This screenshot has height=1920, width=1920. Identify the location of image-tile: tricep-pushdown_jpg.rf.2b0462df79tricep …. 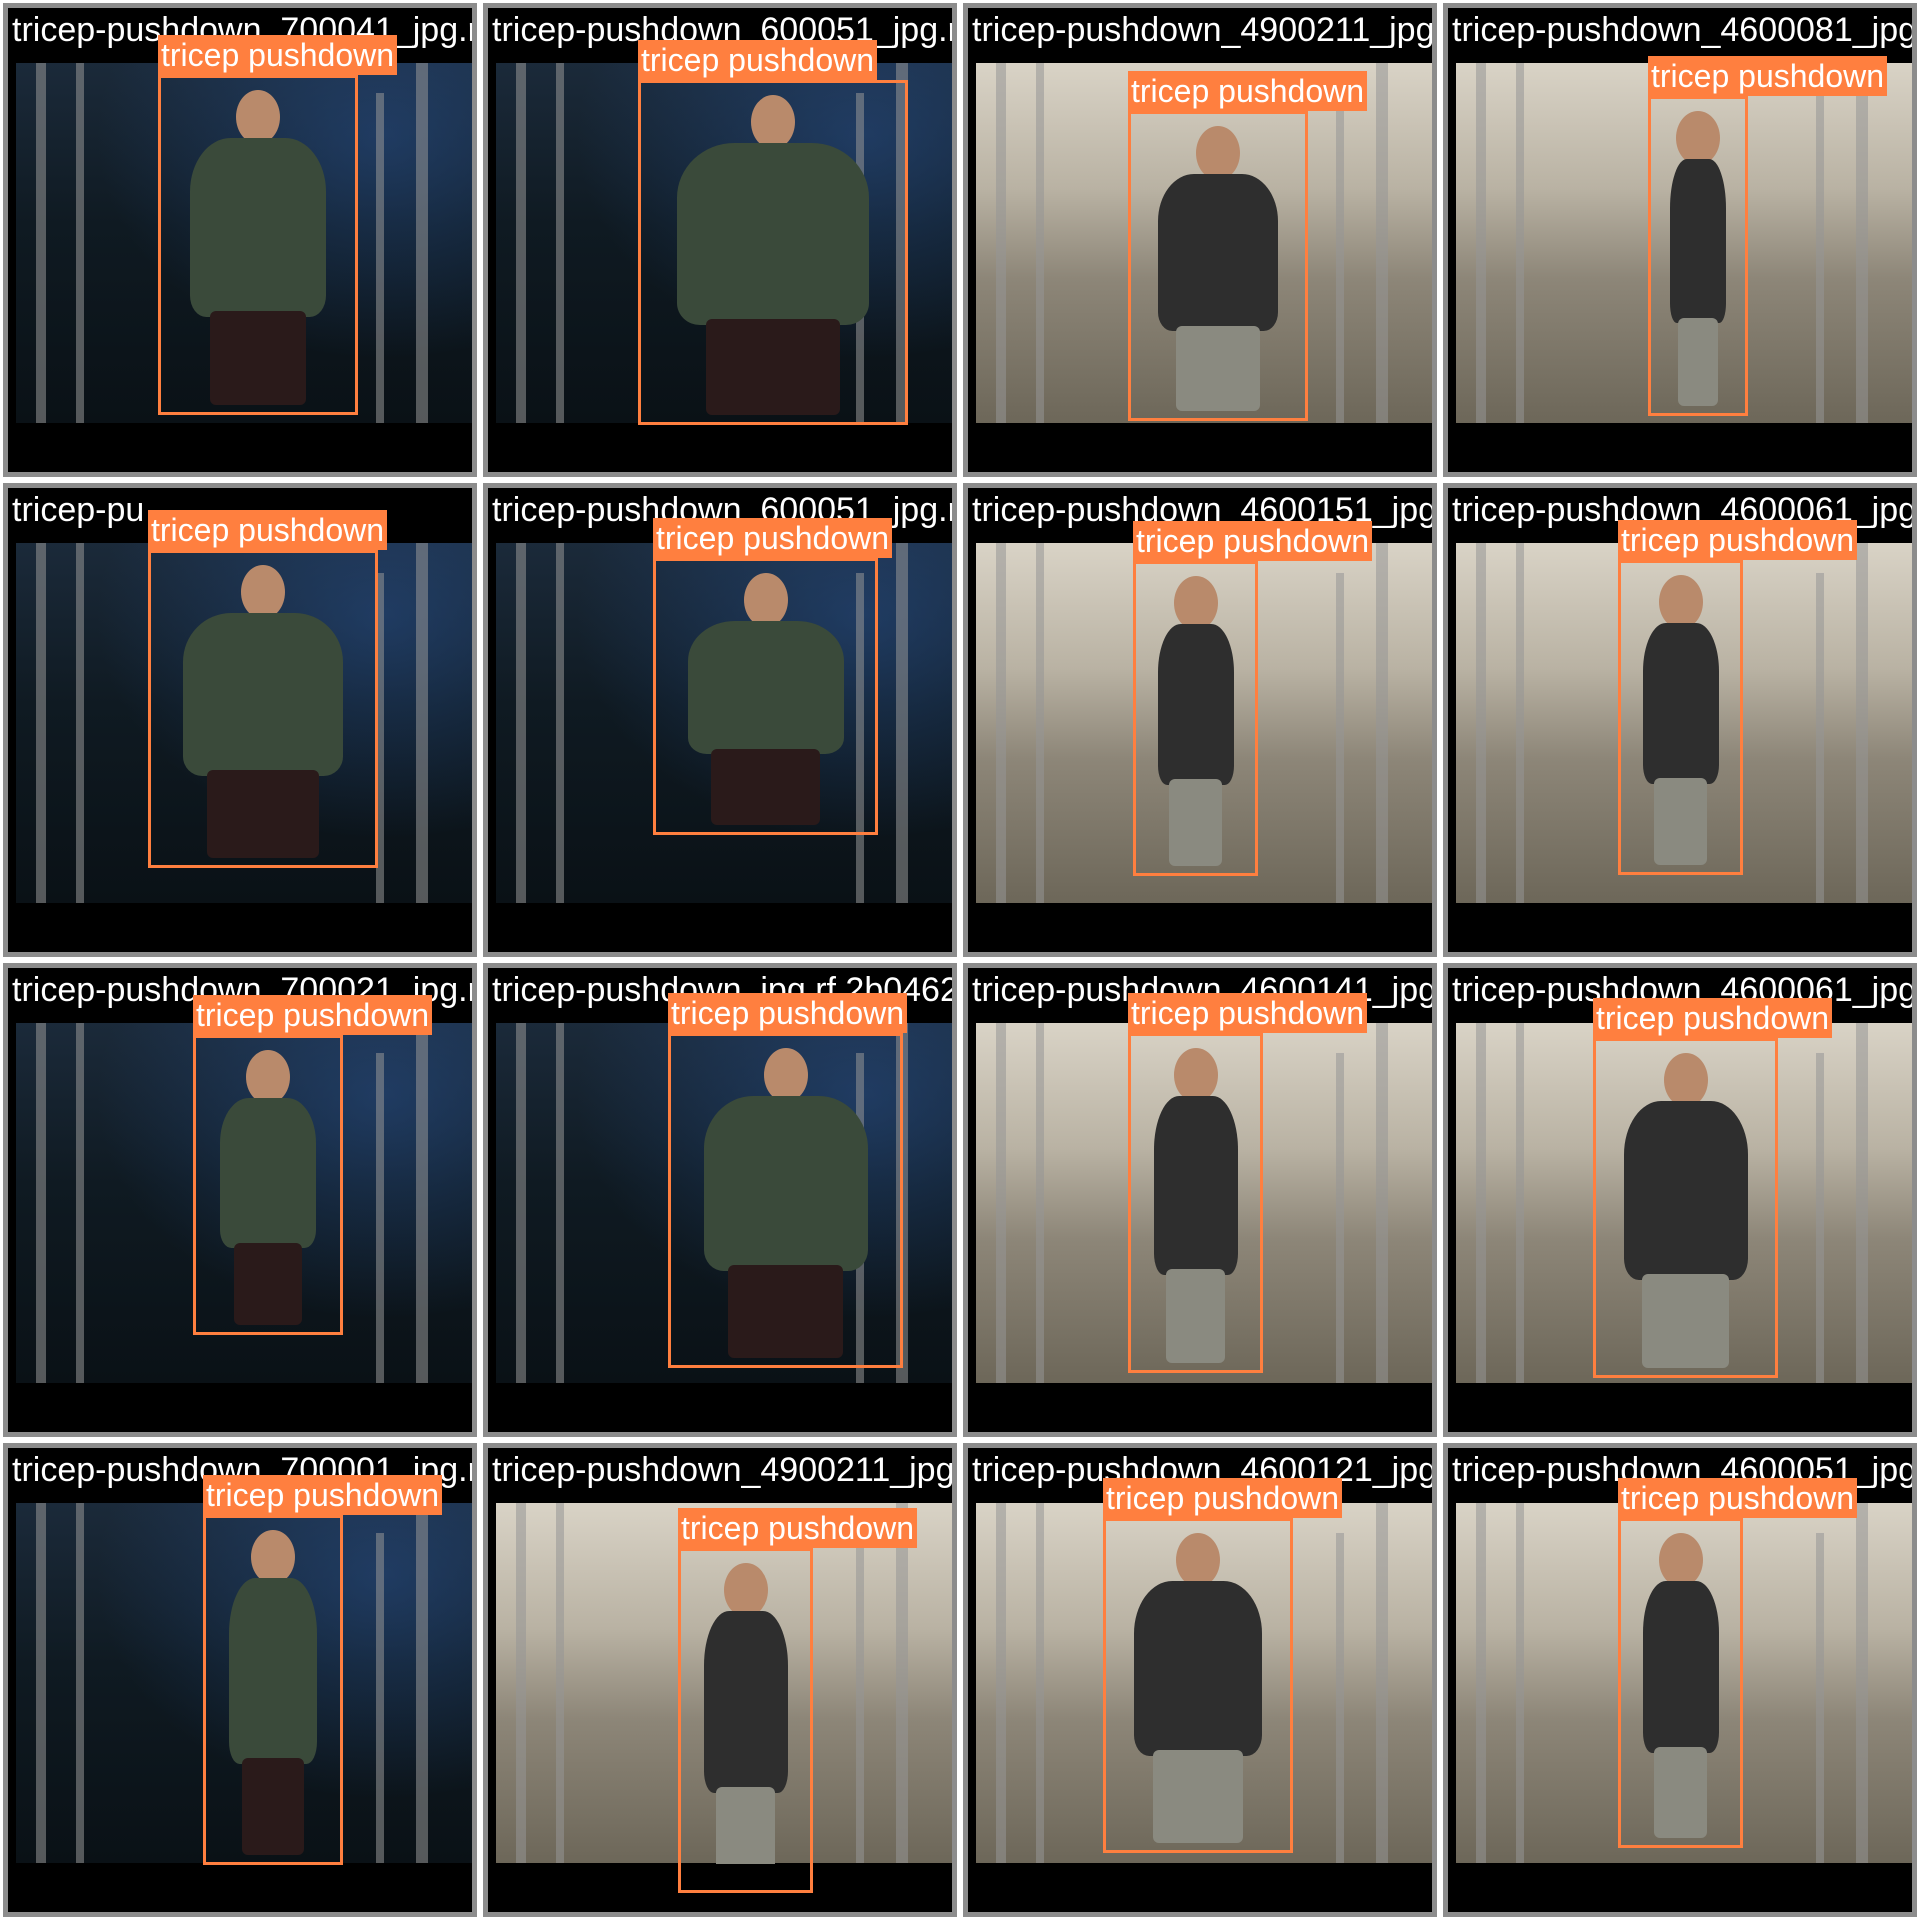
(720, 1200).